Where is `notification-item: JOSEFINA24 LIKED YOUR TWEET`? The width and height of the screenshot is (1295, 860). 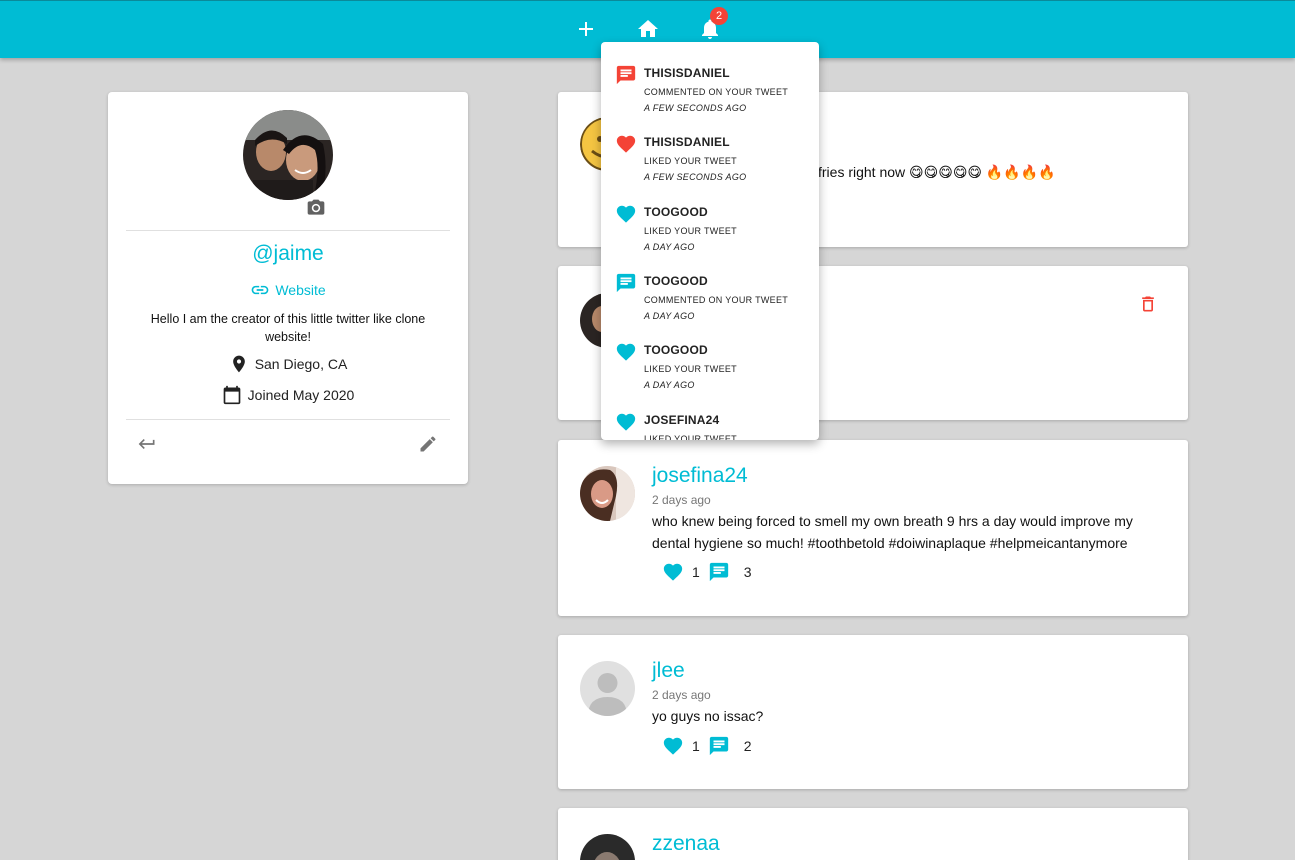 notification-item: JOSEFINA24 LIKED YOUR TWEET is located at coordinates (710, 418).